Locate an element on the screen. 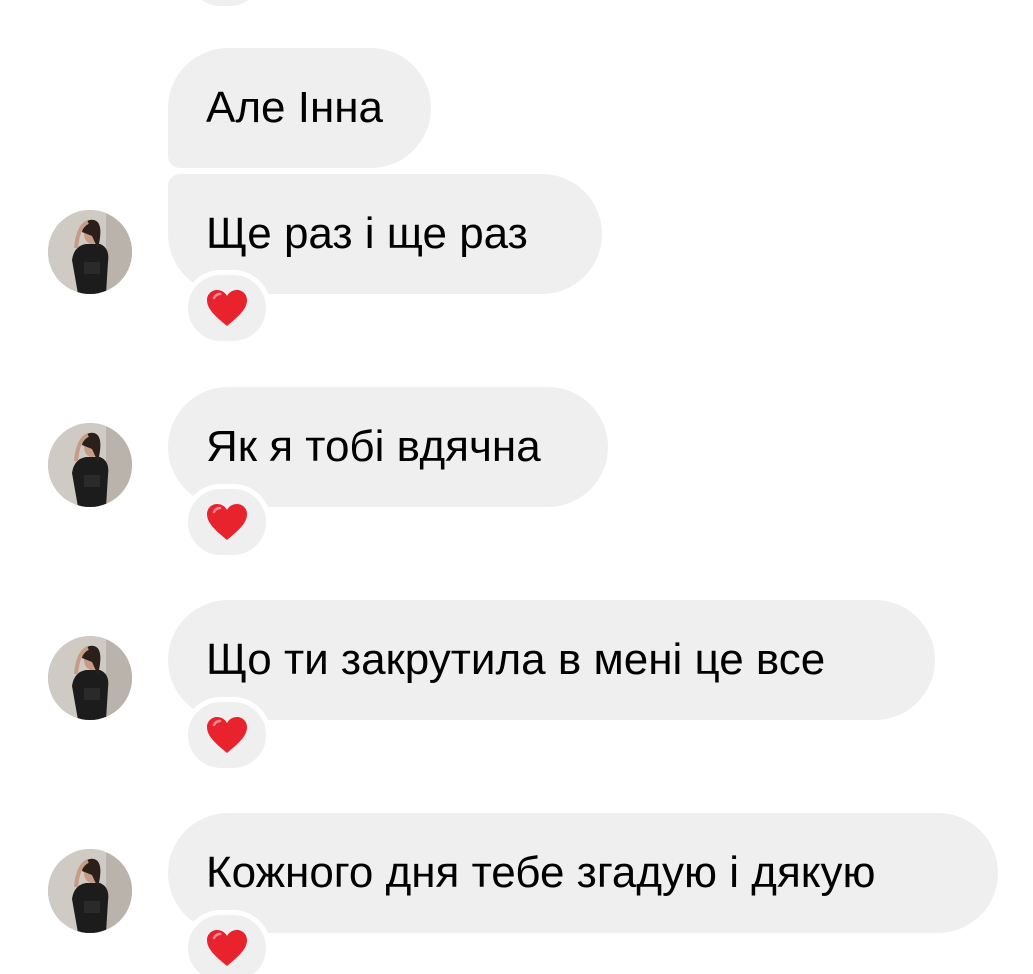 The image size is (1033, 974). previous-message-bubble is located at coordinates (225, 3).